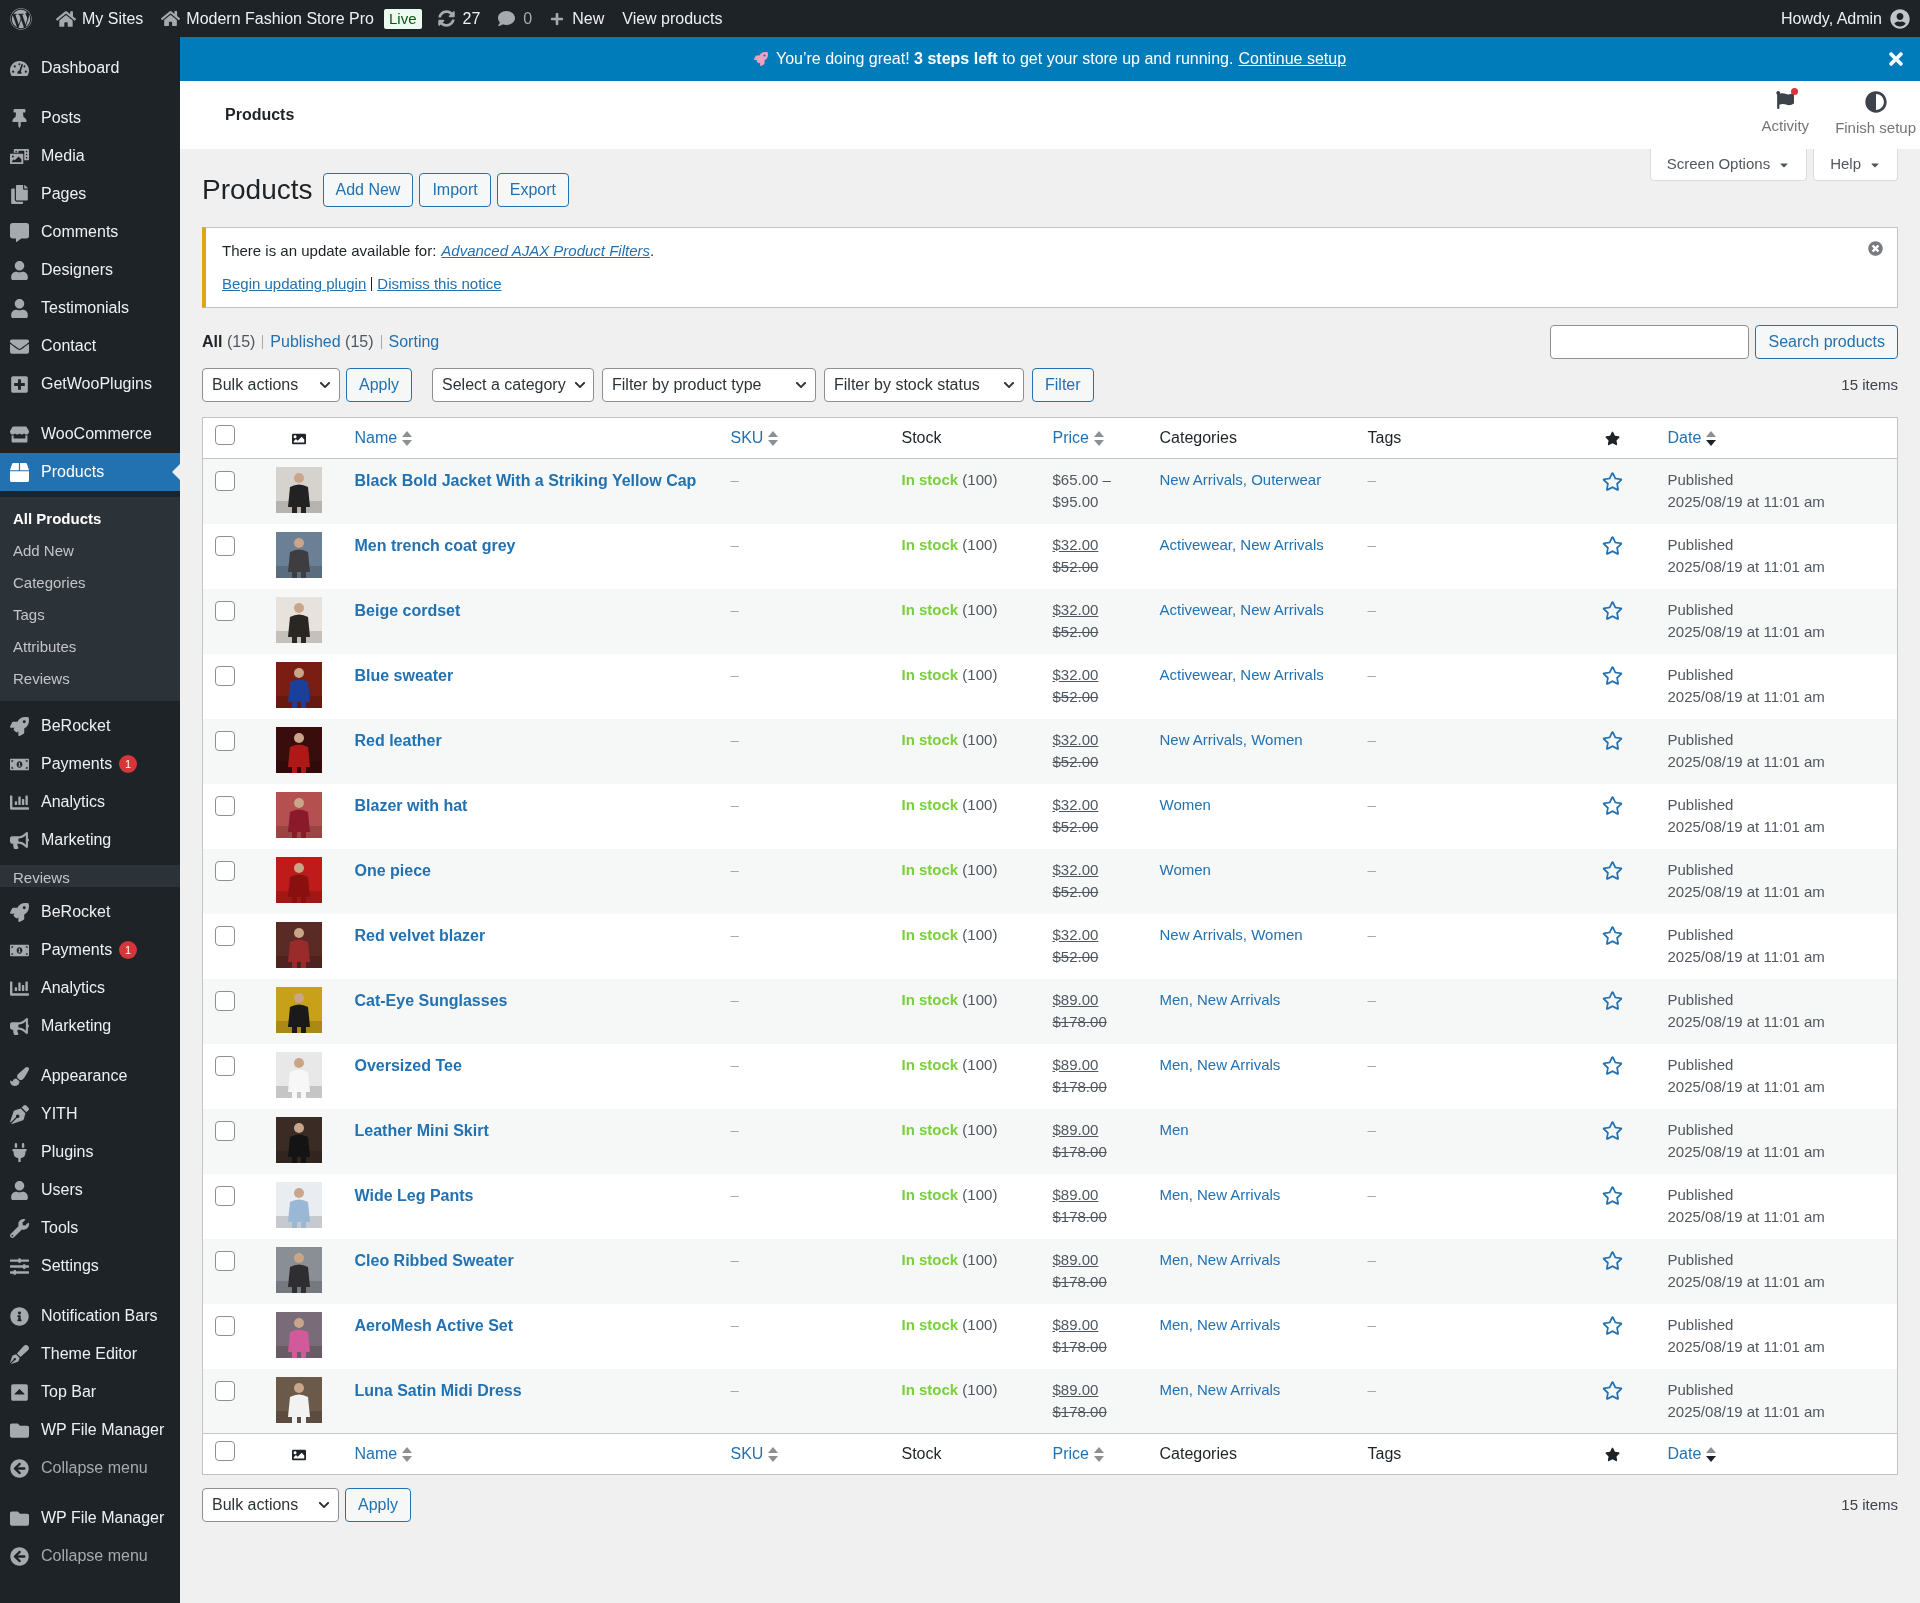 This screenshot has width=1920, height=1603. I want to click on finish-setup-button: Finish setup, so click(1875, 115).